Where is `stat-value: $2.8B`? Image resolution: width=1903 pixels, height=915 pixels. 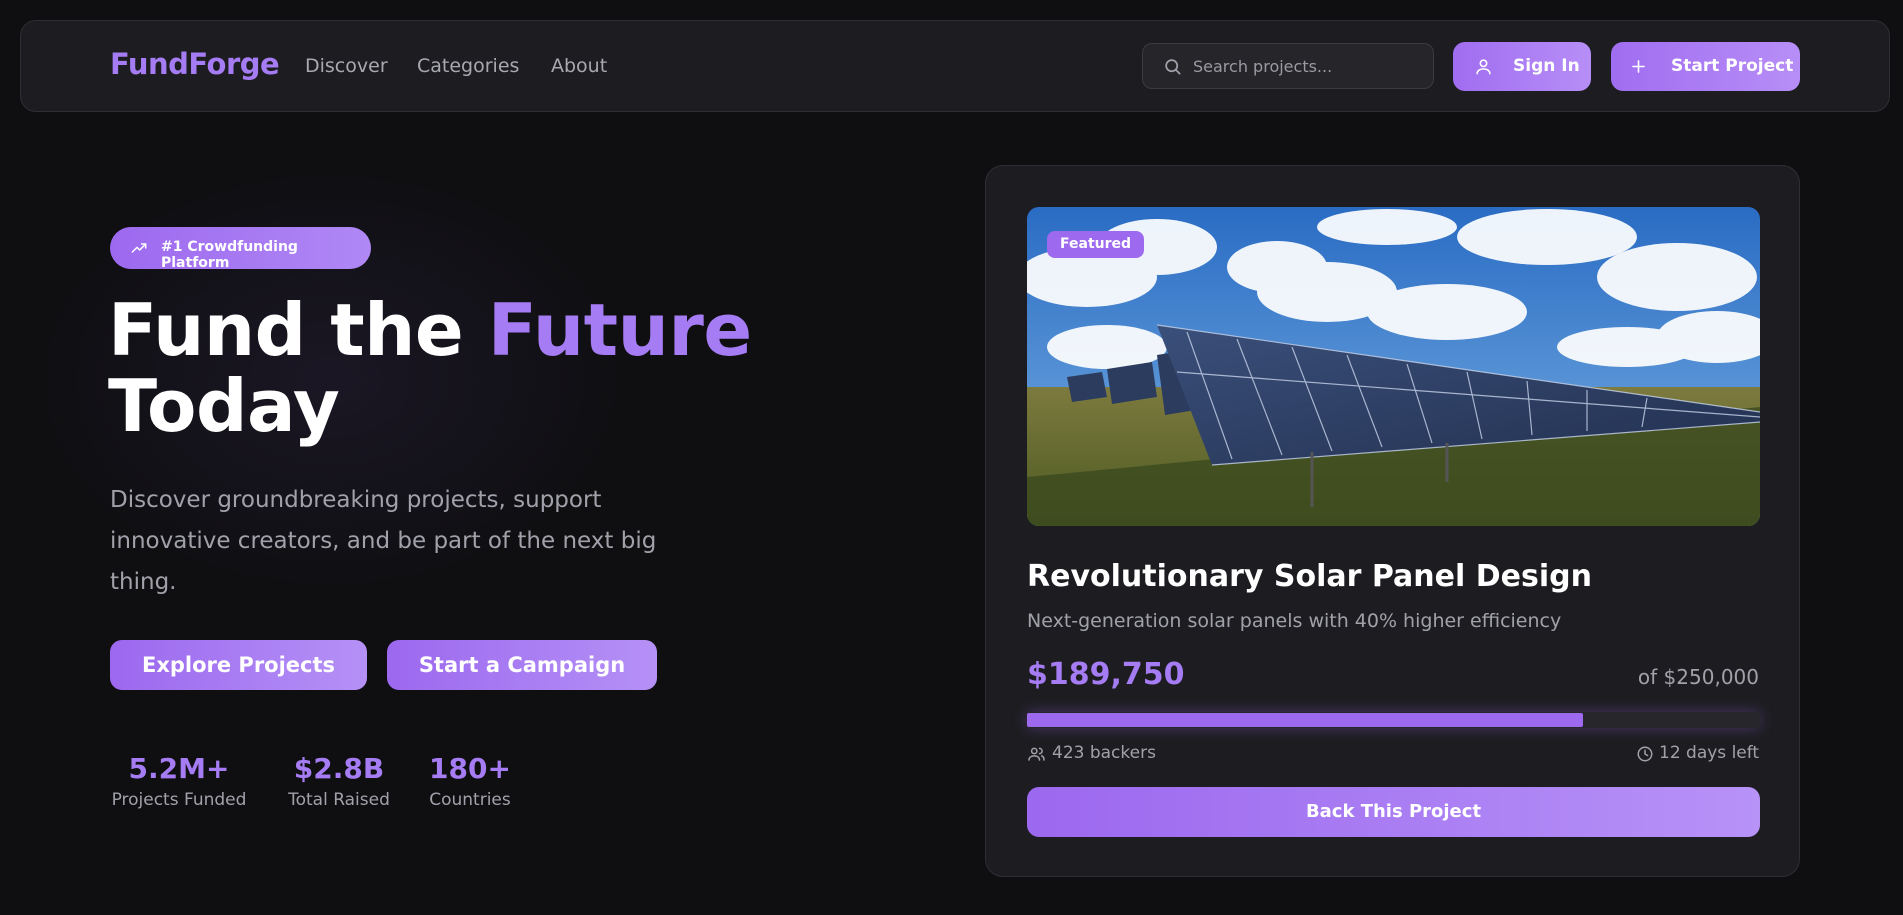
stat-value: $2.8B is located at coordinates (339, 768).